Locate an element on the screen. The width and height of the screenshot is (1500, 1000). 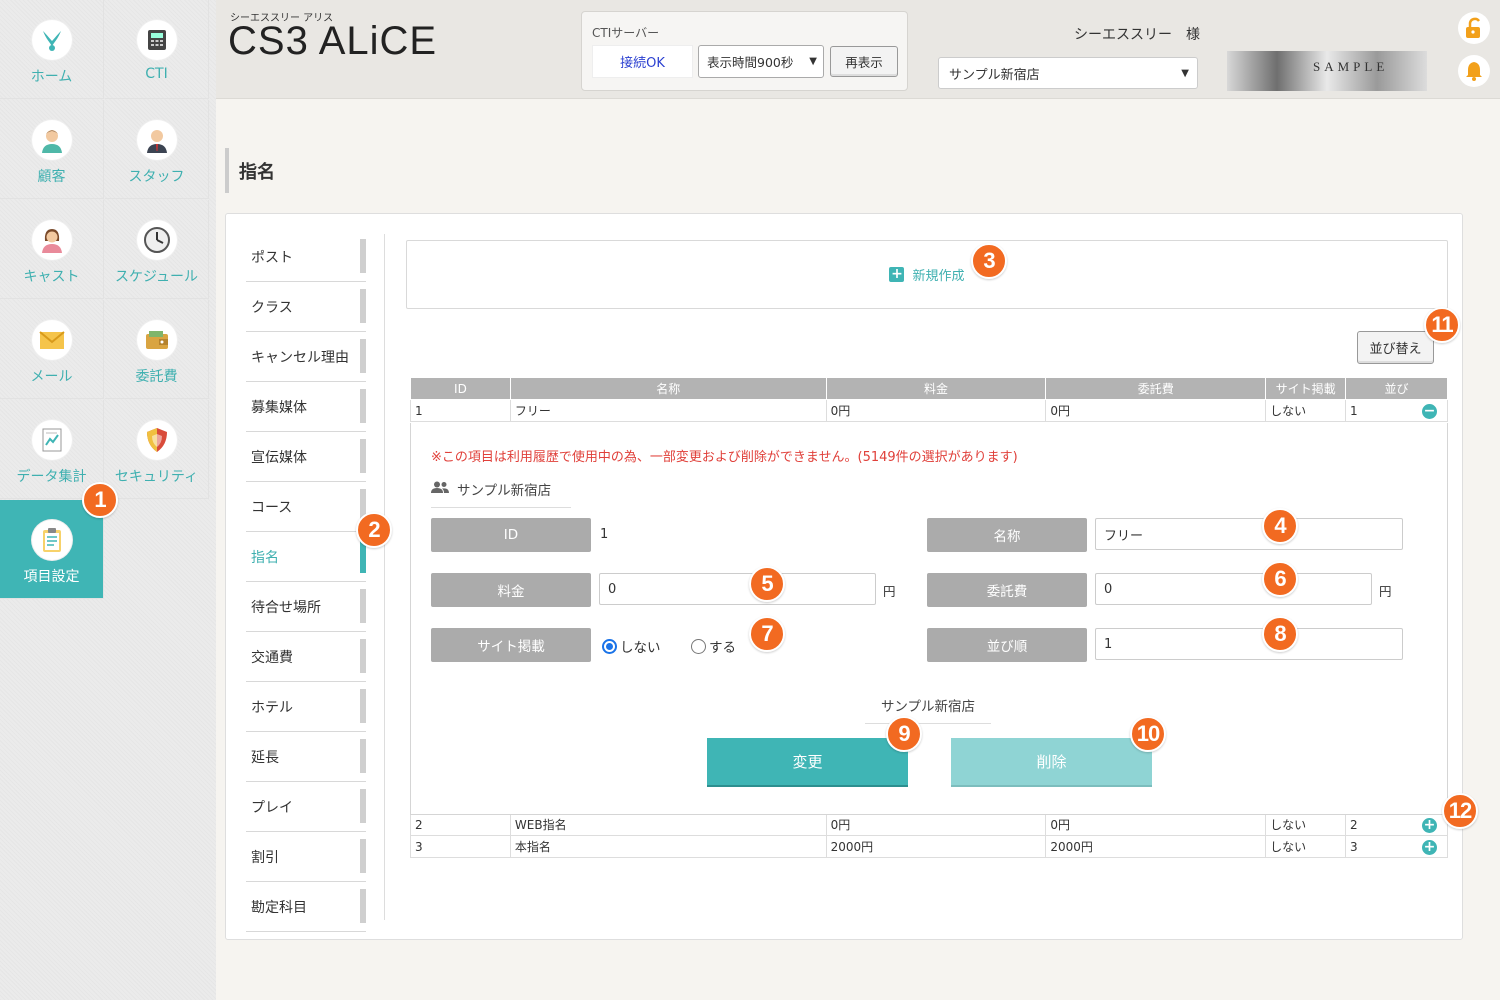
cell-id: 1 is located at coordinates (460, 410).